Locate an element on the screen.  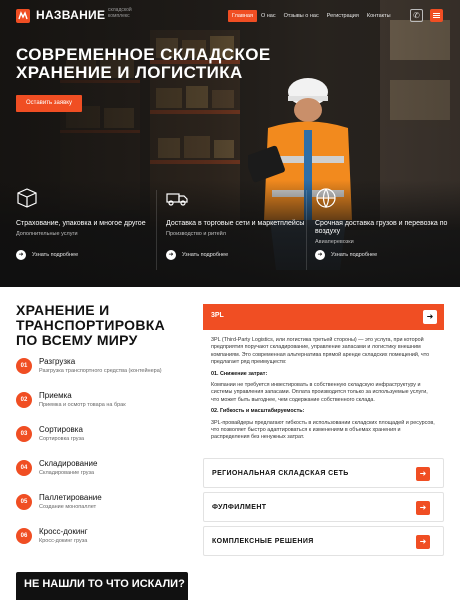
feature-subtitle: Авиаперевозки is located at coordinates (334, 242).